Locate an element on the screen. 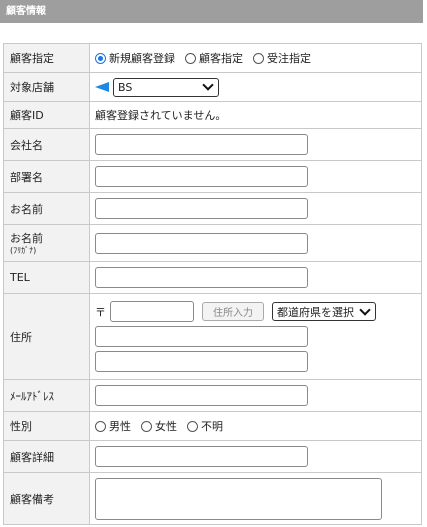 The image size is (427, 527). label-store: 対象店舗 is located at coordinates (46, 87).